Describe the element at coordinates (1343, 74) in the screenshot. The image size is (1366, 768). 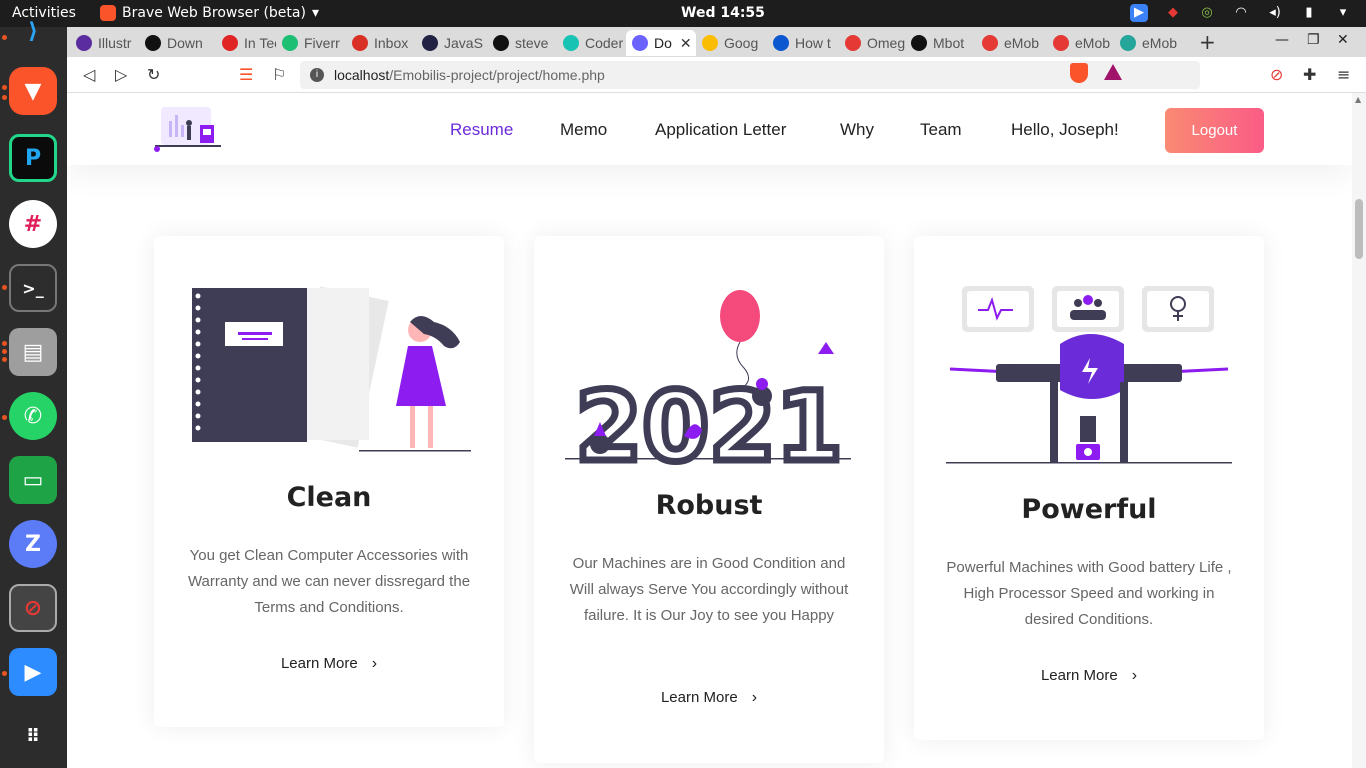
I see `menu-icon: ≡` at that location.